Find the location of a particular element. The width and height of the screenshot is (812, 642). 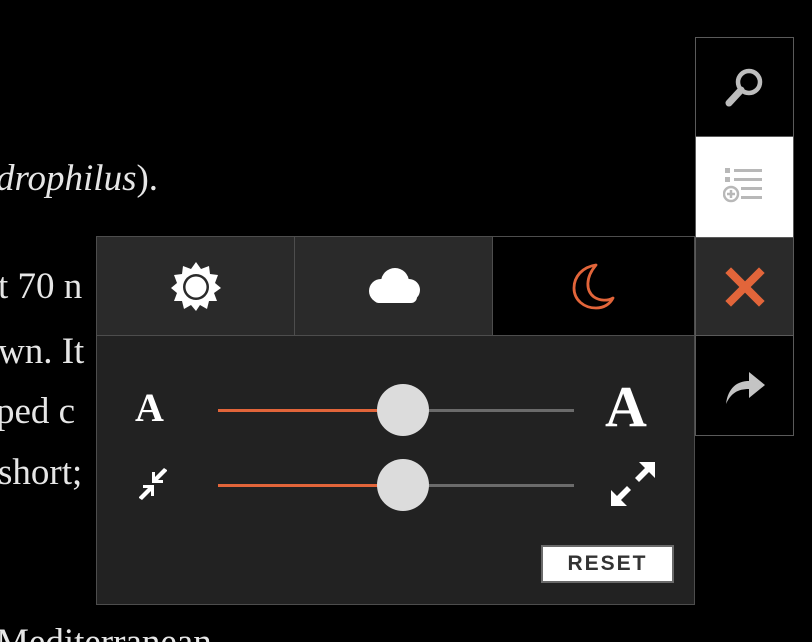

article-line-6: Mediterranean is located at coordinates (106, 633).